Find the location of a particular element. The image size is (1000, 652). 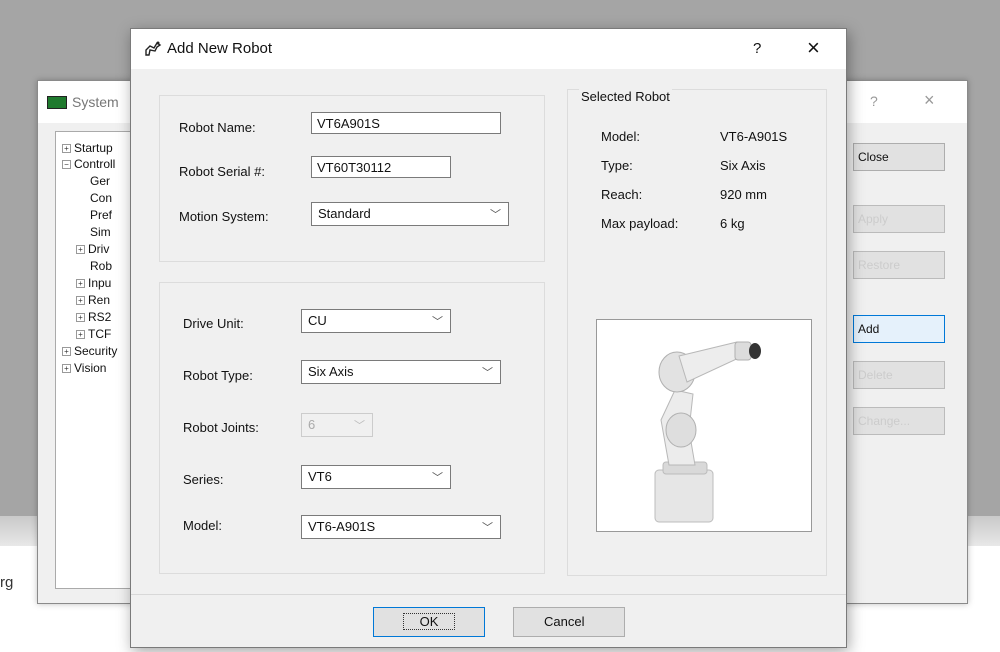

robot-serial-input is located at coordinates (381, 167).